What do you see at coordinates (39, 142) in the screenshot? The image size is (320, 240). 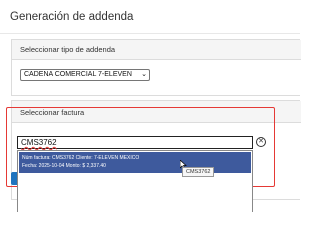 I see `invoice-input-value: CMS3762` at bounding box center [39, 142].